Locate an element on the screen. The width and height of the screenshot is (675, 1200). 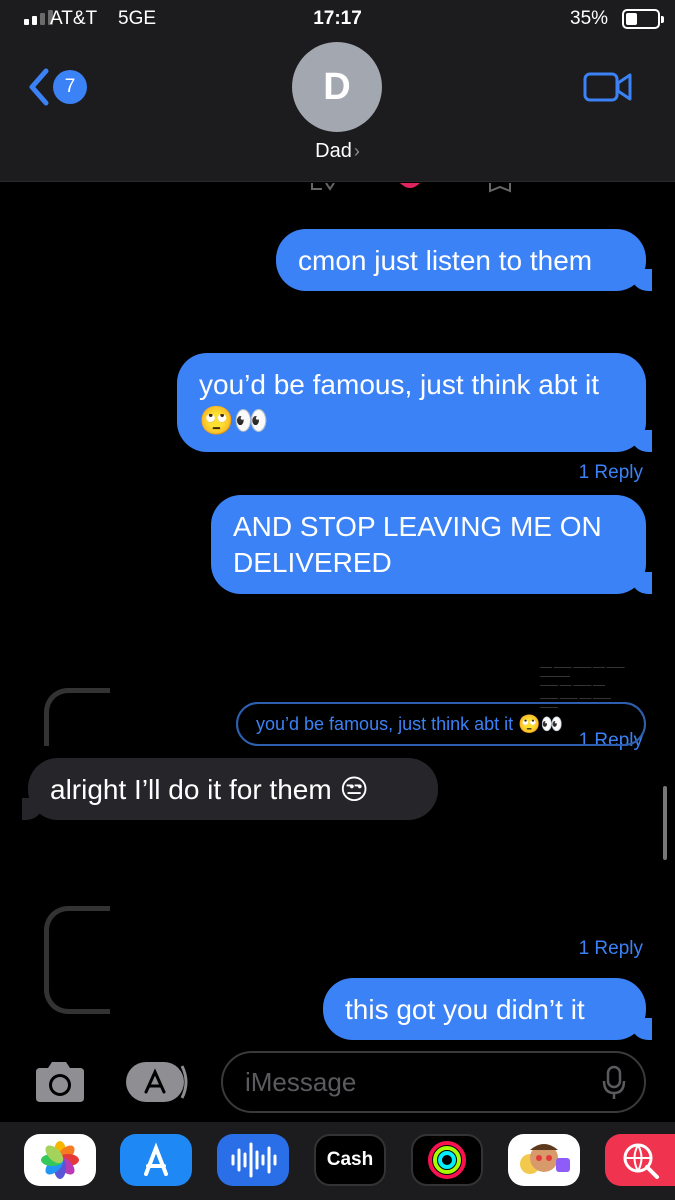
microphone-icon is located at coordinates (614, 1083).